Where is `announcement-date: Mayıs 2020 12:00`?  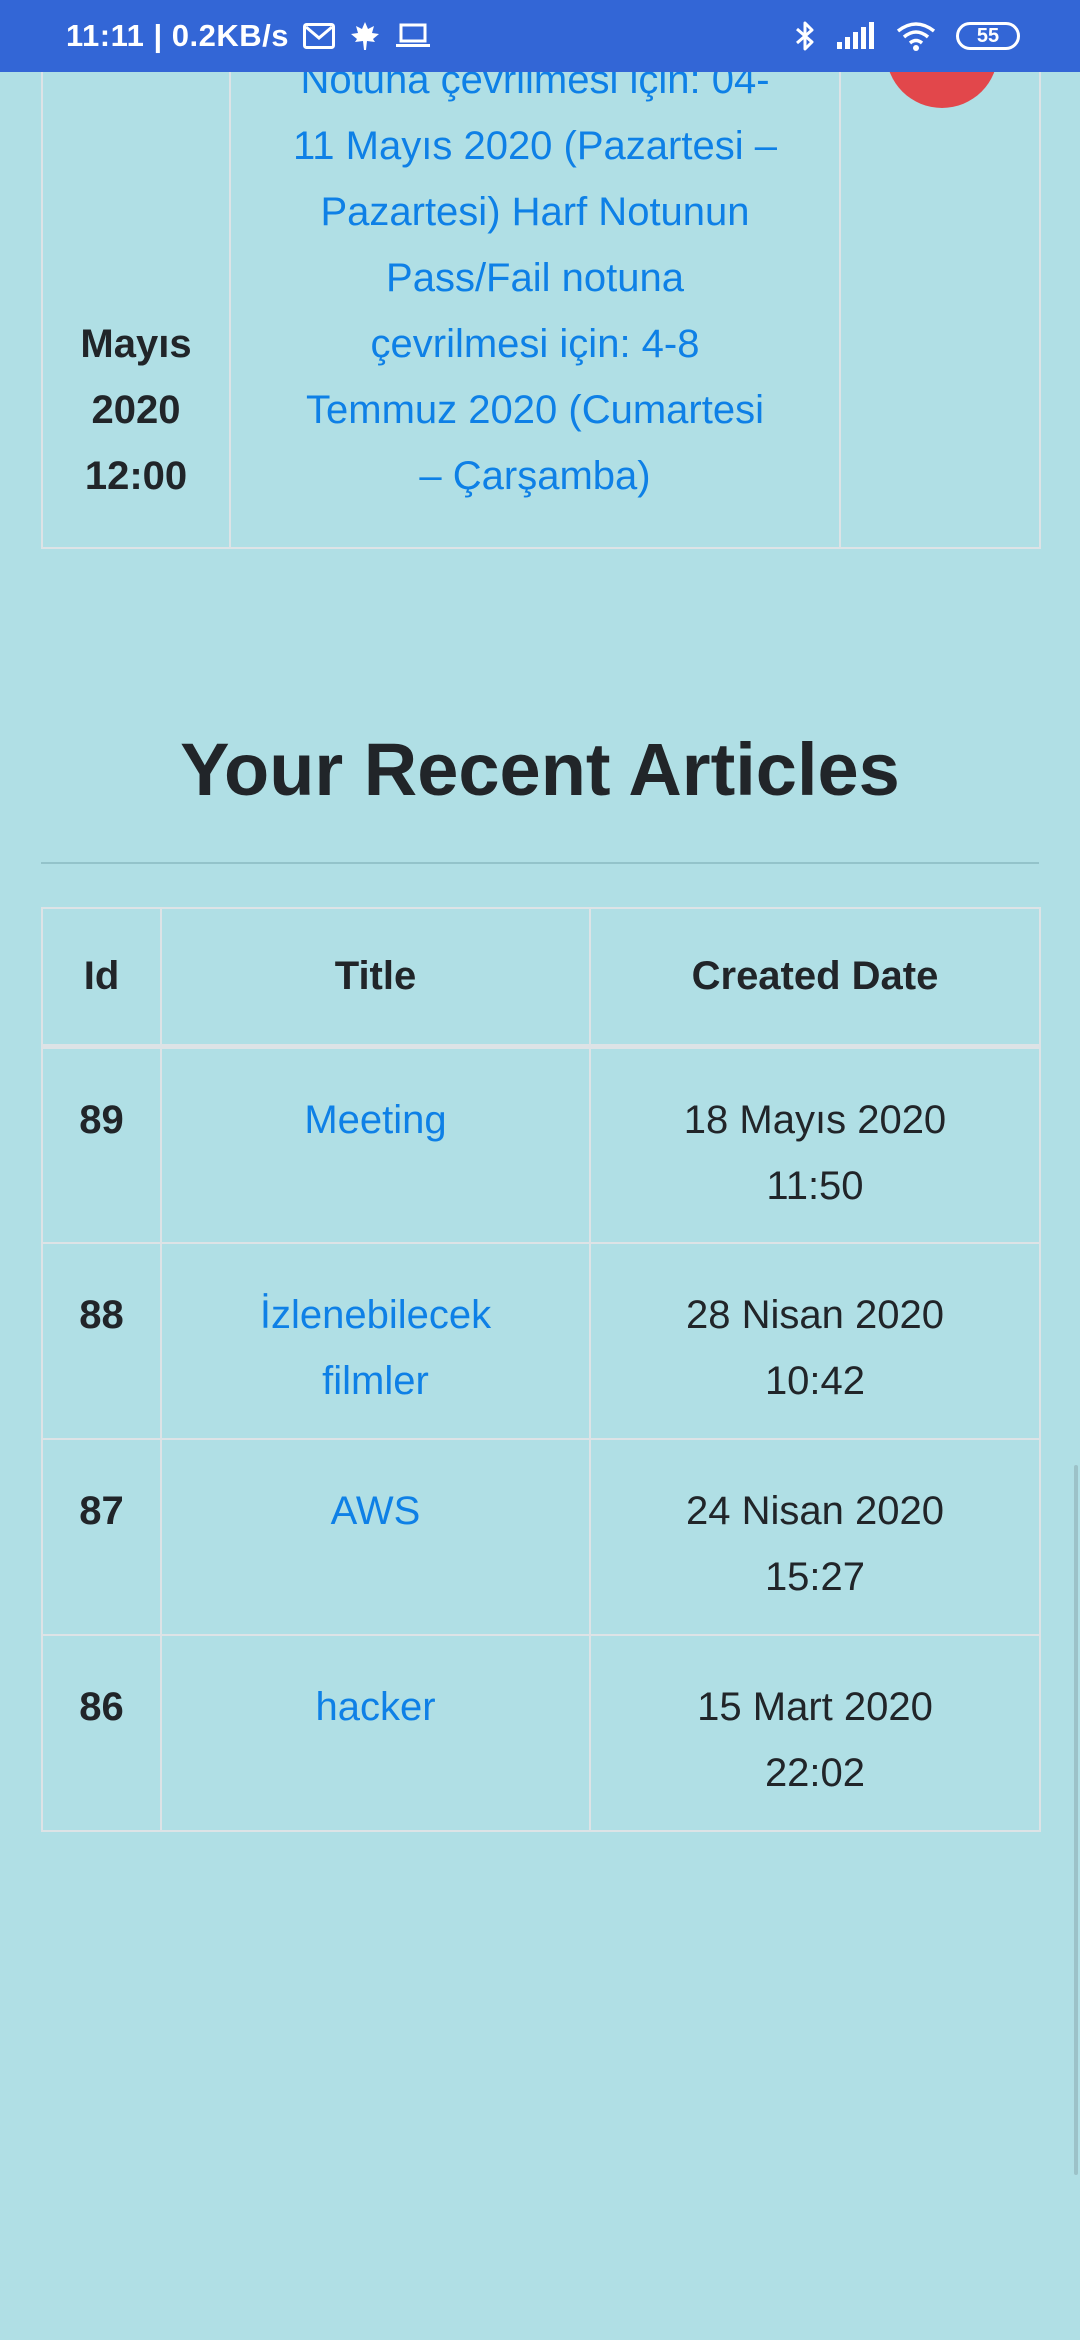 announcement-date: Mayıs 2020 12:00 is located at coordinates (136, 410).